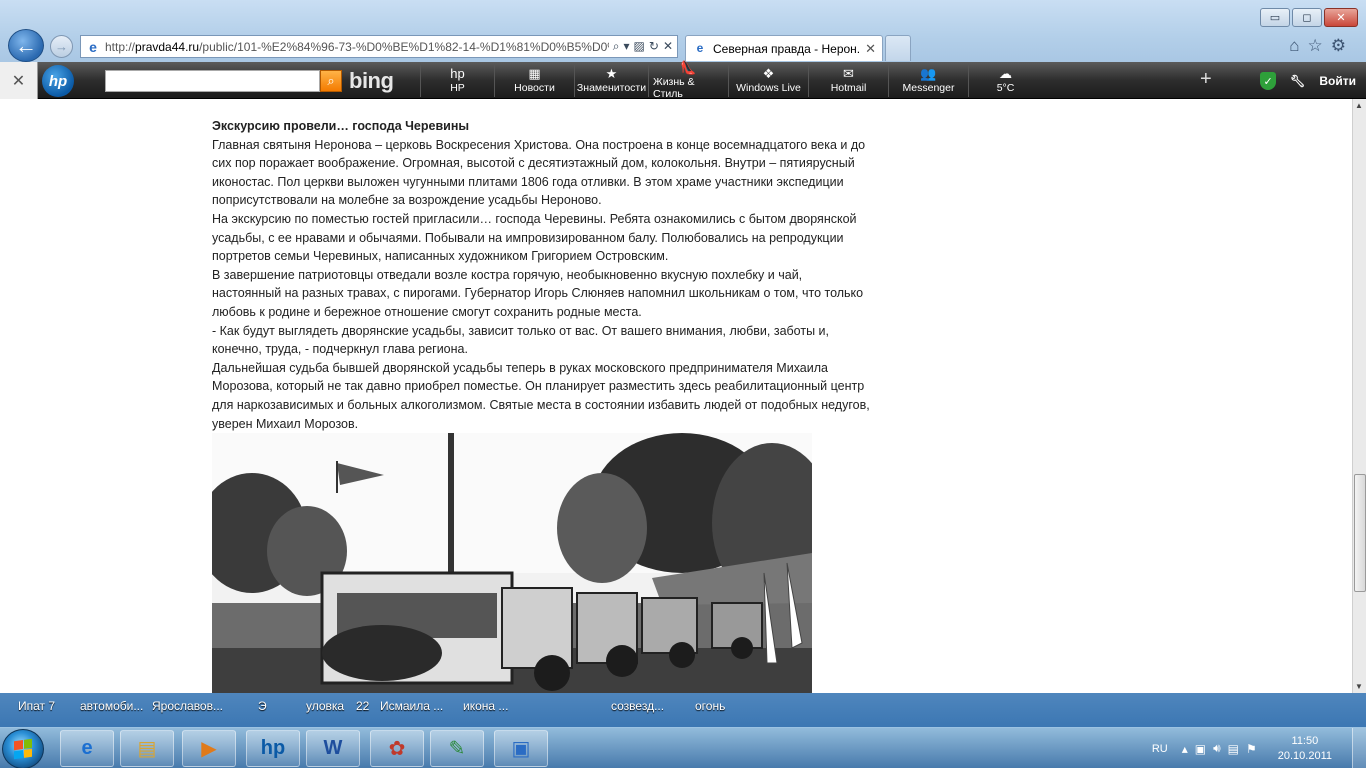 This screenshot has height=768, width=1366. What do you see at coordinates (1275, 17) in the screenshot?
I see `minimize-button: ▭` at bounding box center [1275, 17].